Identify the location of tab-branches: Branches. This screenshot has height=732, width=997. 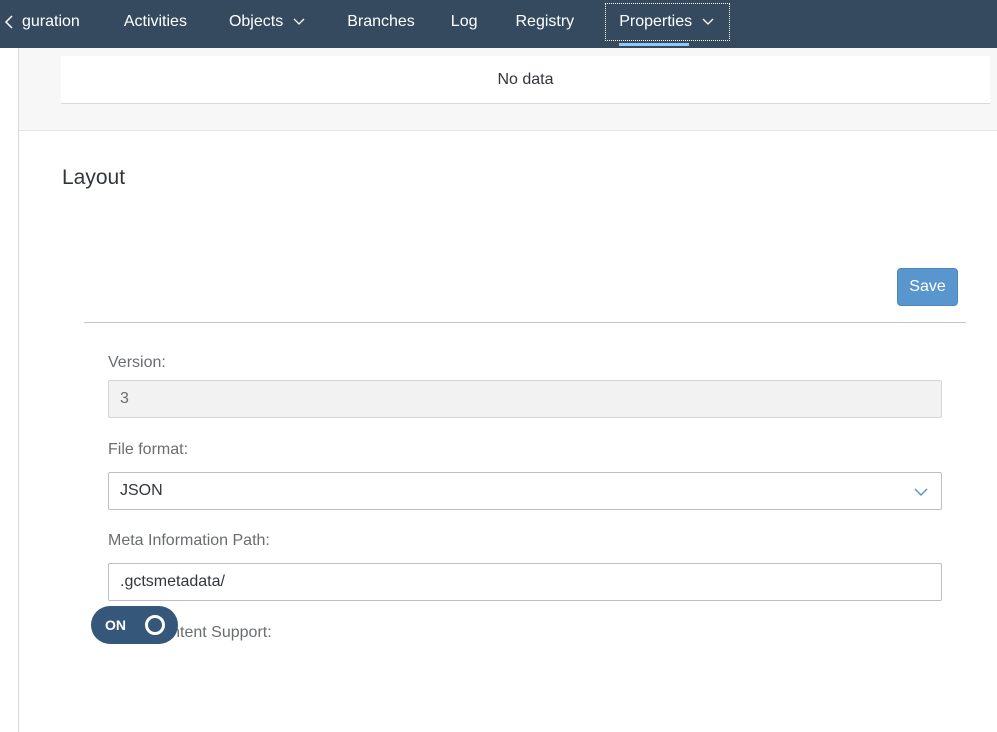
(372, 24).